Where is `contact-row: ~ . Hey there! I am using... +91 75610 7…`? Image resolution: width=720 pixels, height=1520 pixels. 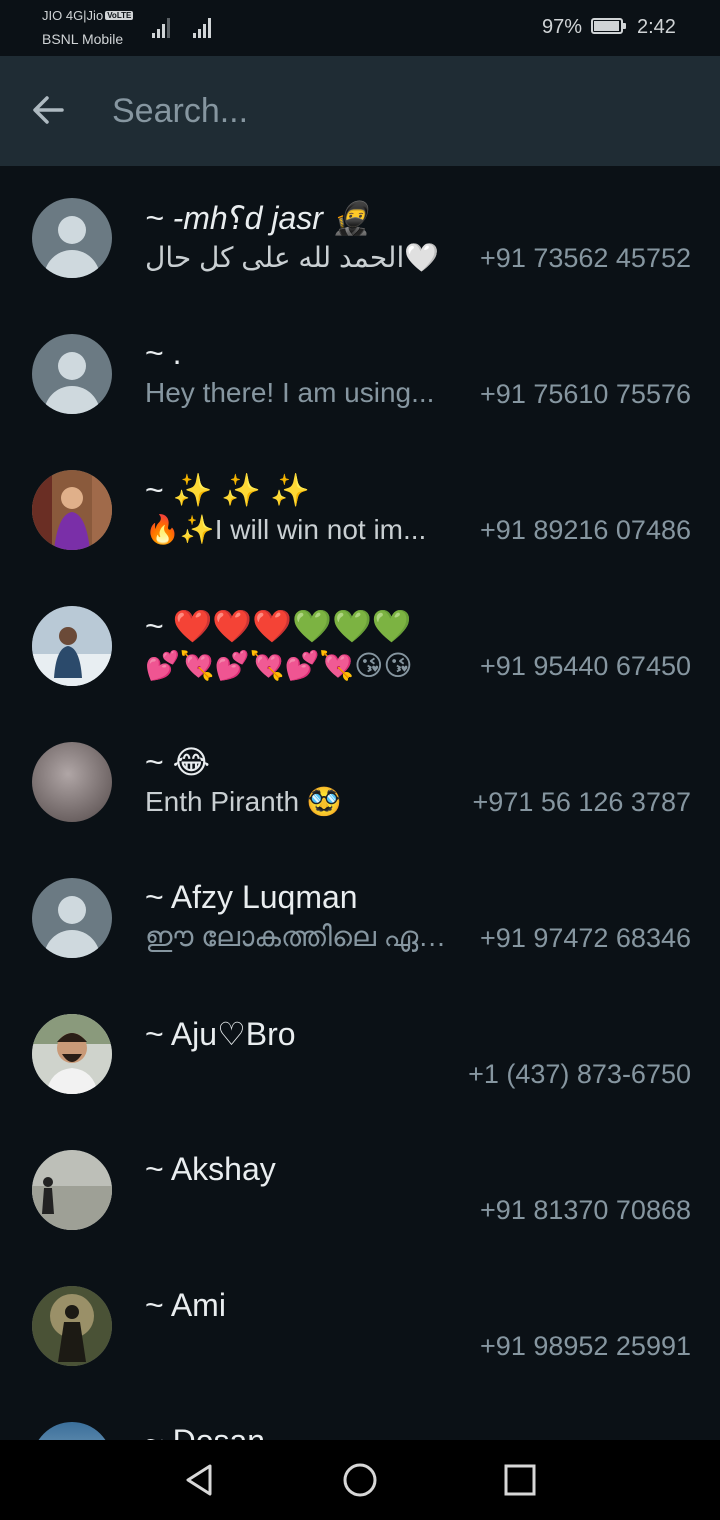
contact-row: ~ . Hey there! I am using... +91 75610 7… is located at coordinates (360, 370).